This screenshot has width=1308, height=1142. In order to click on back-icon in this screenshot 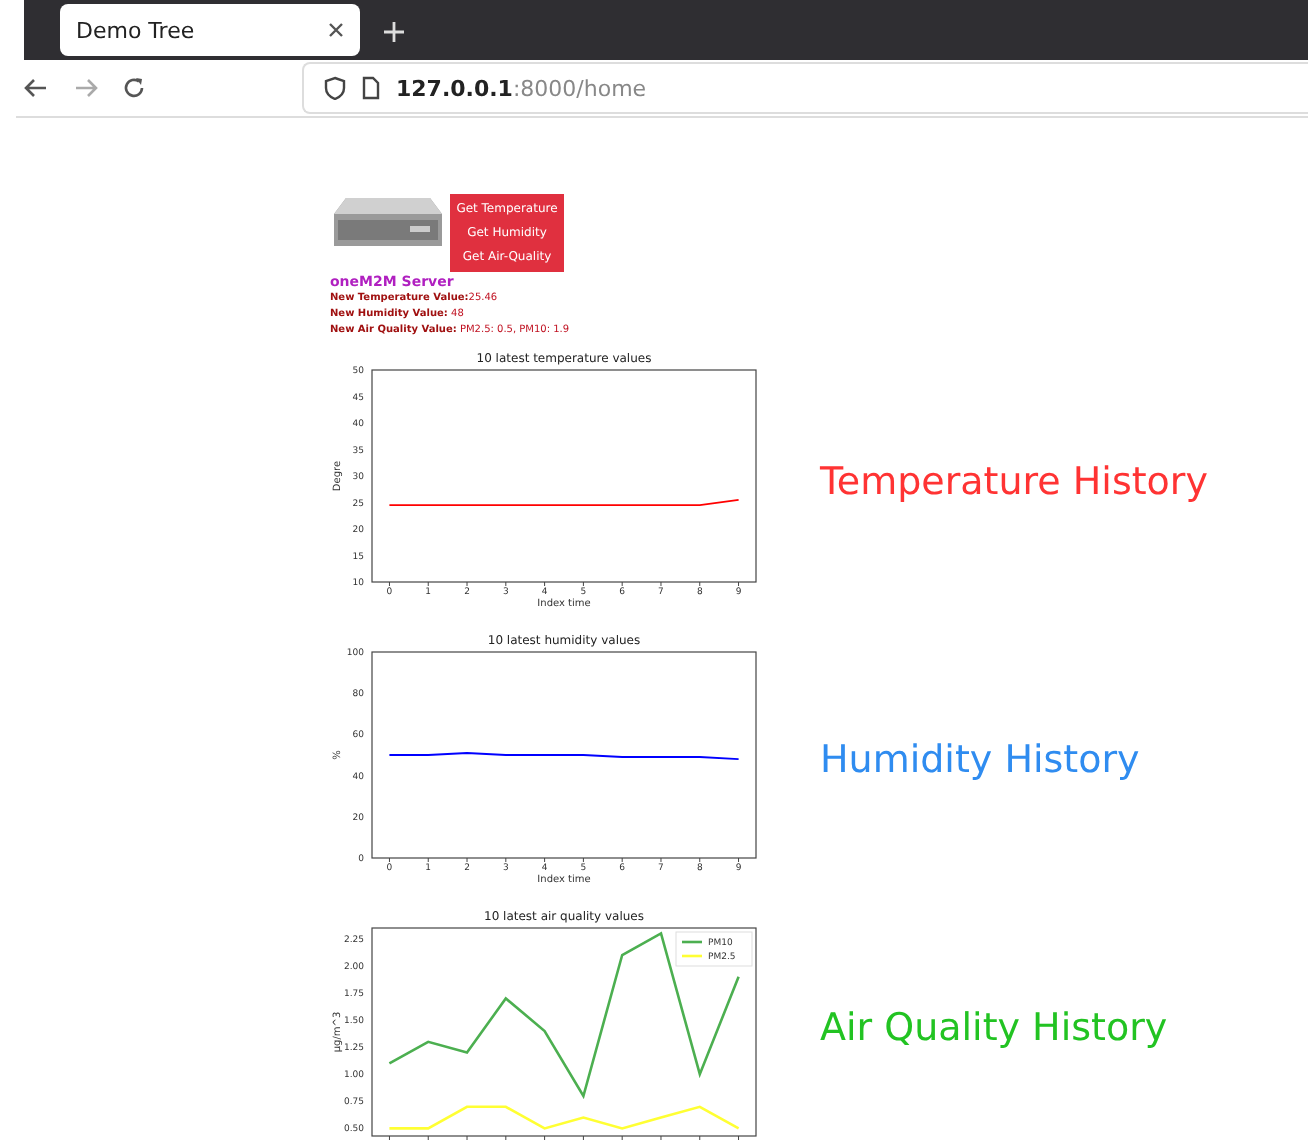, I will do `click(36, 88)`.